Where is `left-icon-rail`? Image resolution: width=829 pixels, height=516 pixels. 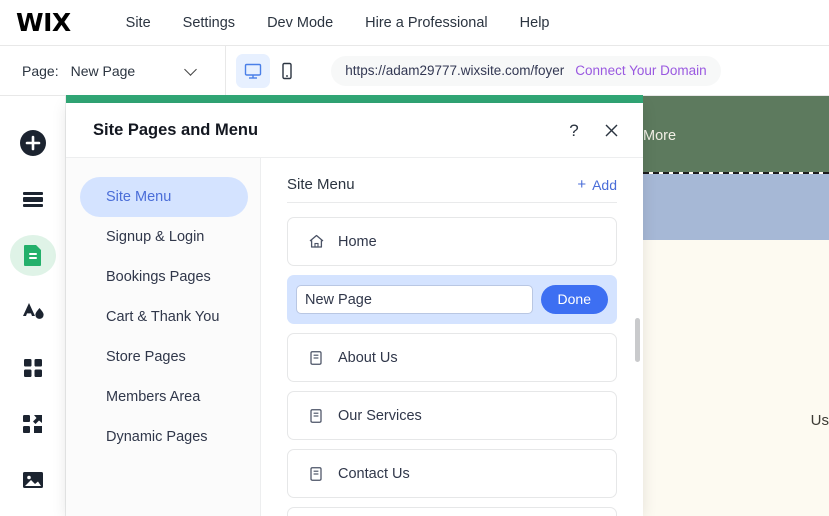
left-icon-rail is located at coordinates (33, 306).